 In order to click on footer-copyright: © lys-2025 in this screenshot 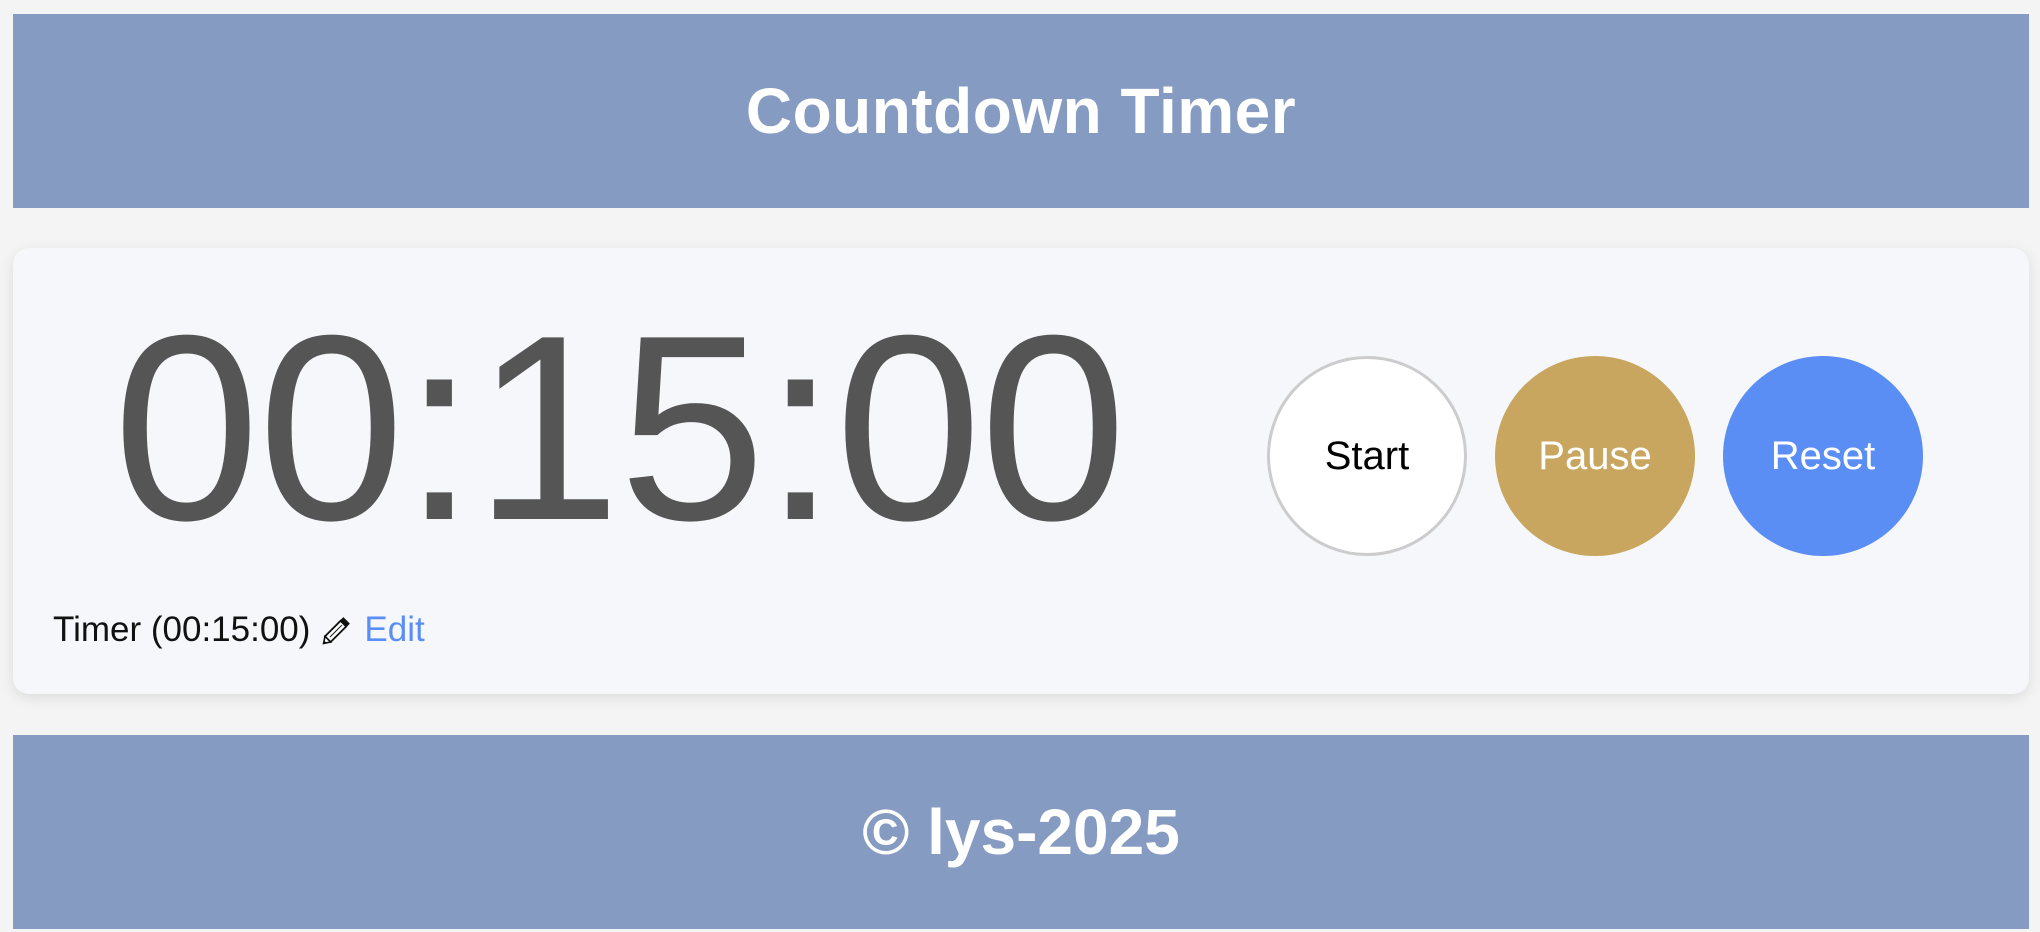, I will do `click(1021, 832)`.